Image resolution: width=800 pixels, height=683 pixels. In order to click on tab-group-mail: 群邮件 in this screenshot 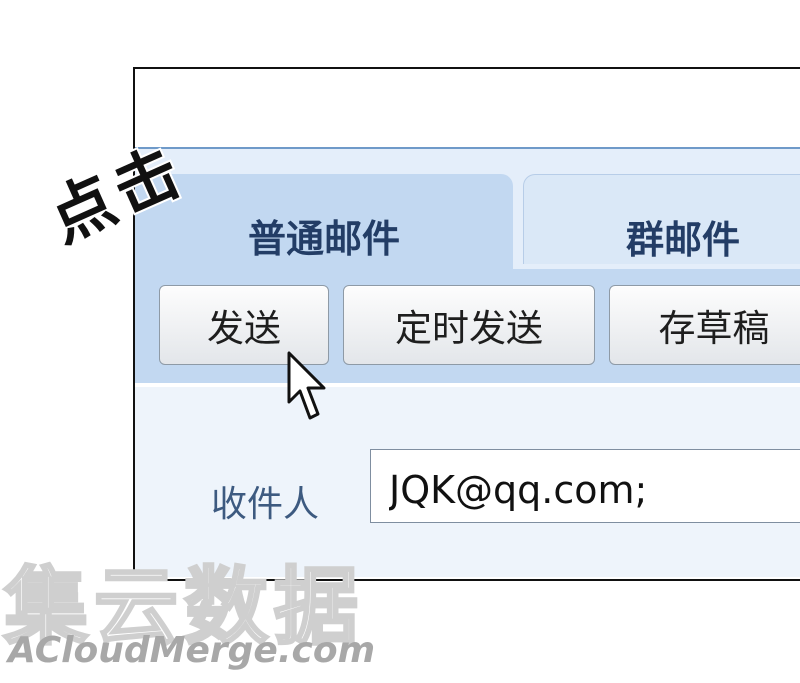, I will do `click(661, 219)`.